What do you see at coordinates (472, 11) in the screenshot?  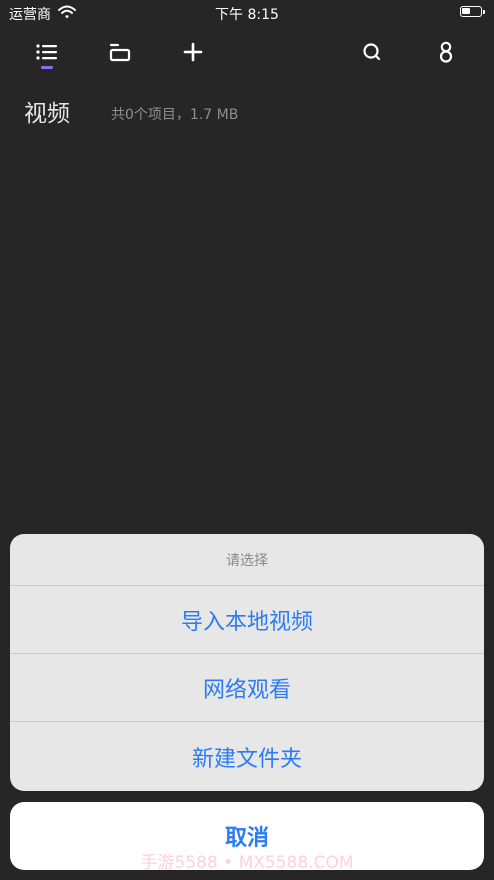 I see `battery-icon` at bounding box center [472, 11].